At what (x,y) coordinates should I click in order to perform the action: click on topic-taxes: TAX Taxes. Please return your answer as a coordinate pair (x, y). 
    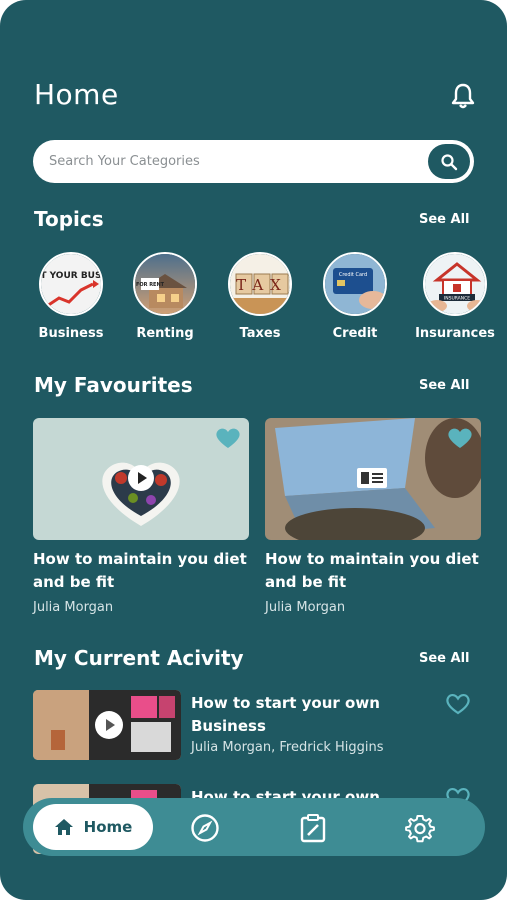
    Looking at the image, I should click on (260, 296).